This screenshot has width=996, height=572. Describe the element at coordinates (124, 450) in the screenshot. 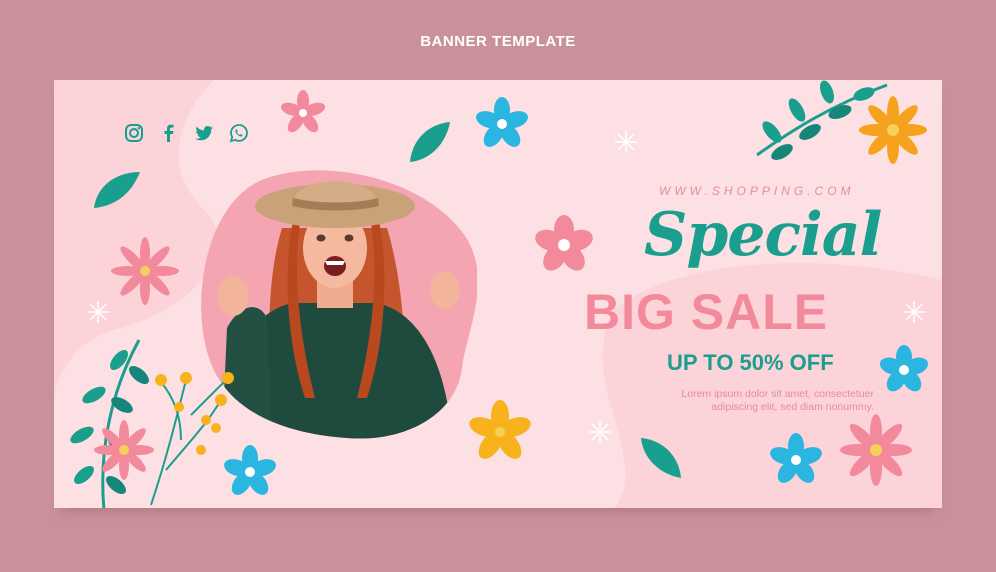

I see `pink-flower-bottom-left` at that location.